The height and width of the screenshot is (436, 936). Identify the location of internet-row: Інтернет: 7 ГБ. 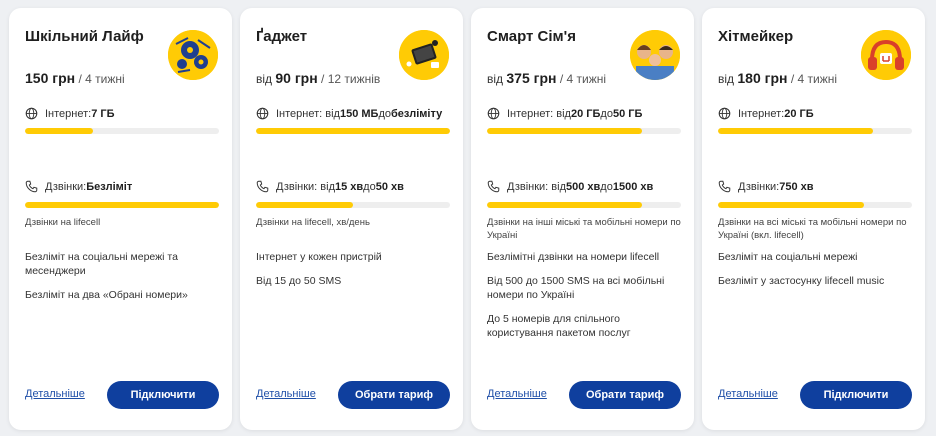
(70, 113).